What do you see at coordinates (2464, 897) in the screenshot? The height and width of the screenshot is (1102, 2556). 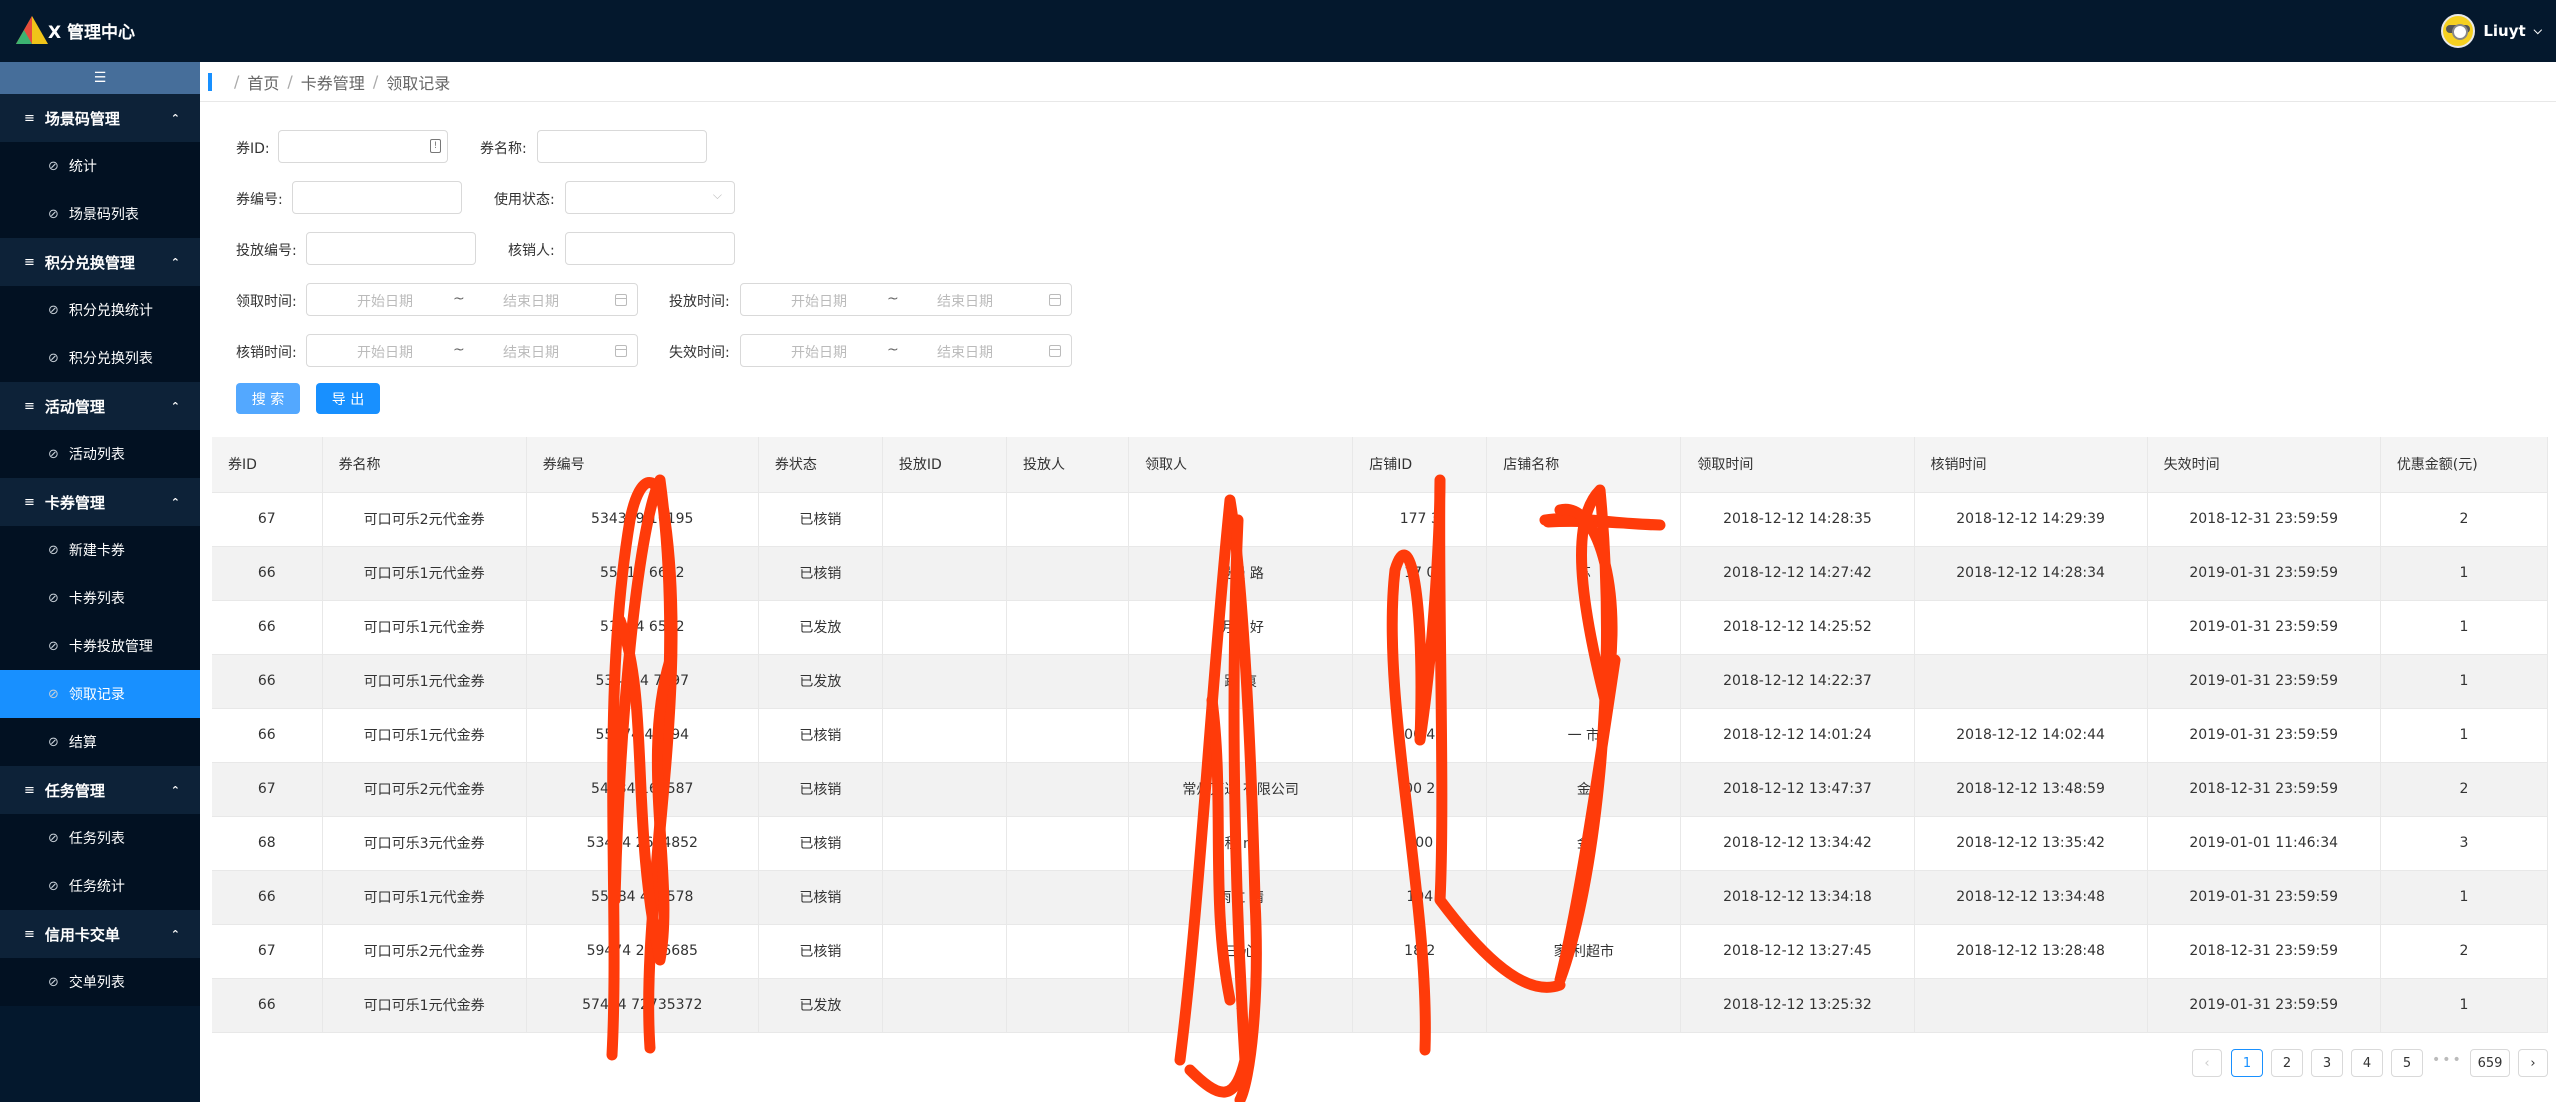 I see `table-cell: 1` at bounding box center [2464, 897].